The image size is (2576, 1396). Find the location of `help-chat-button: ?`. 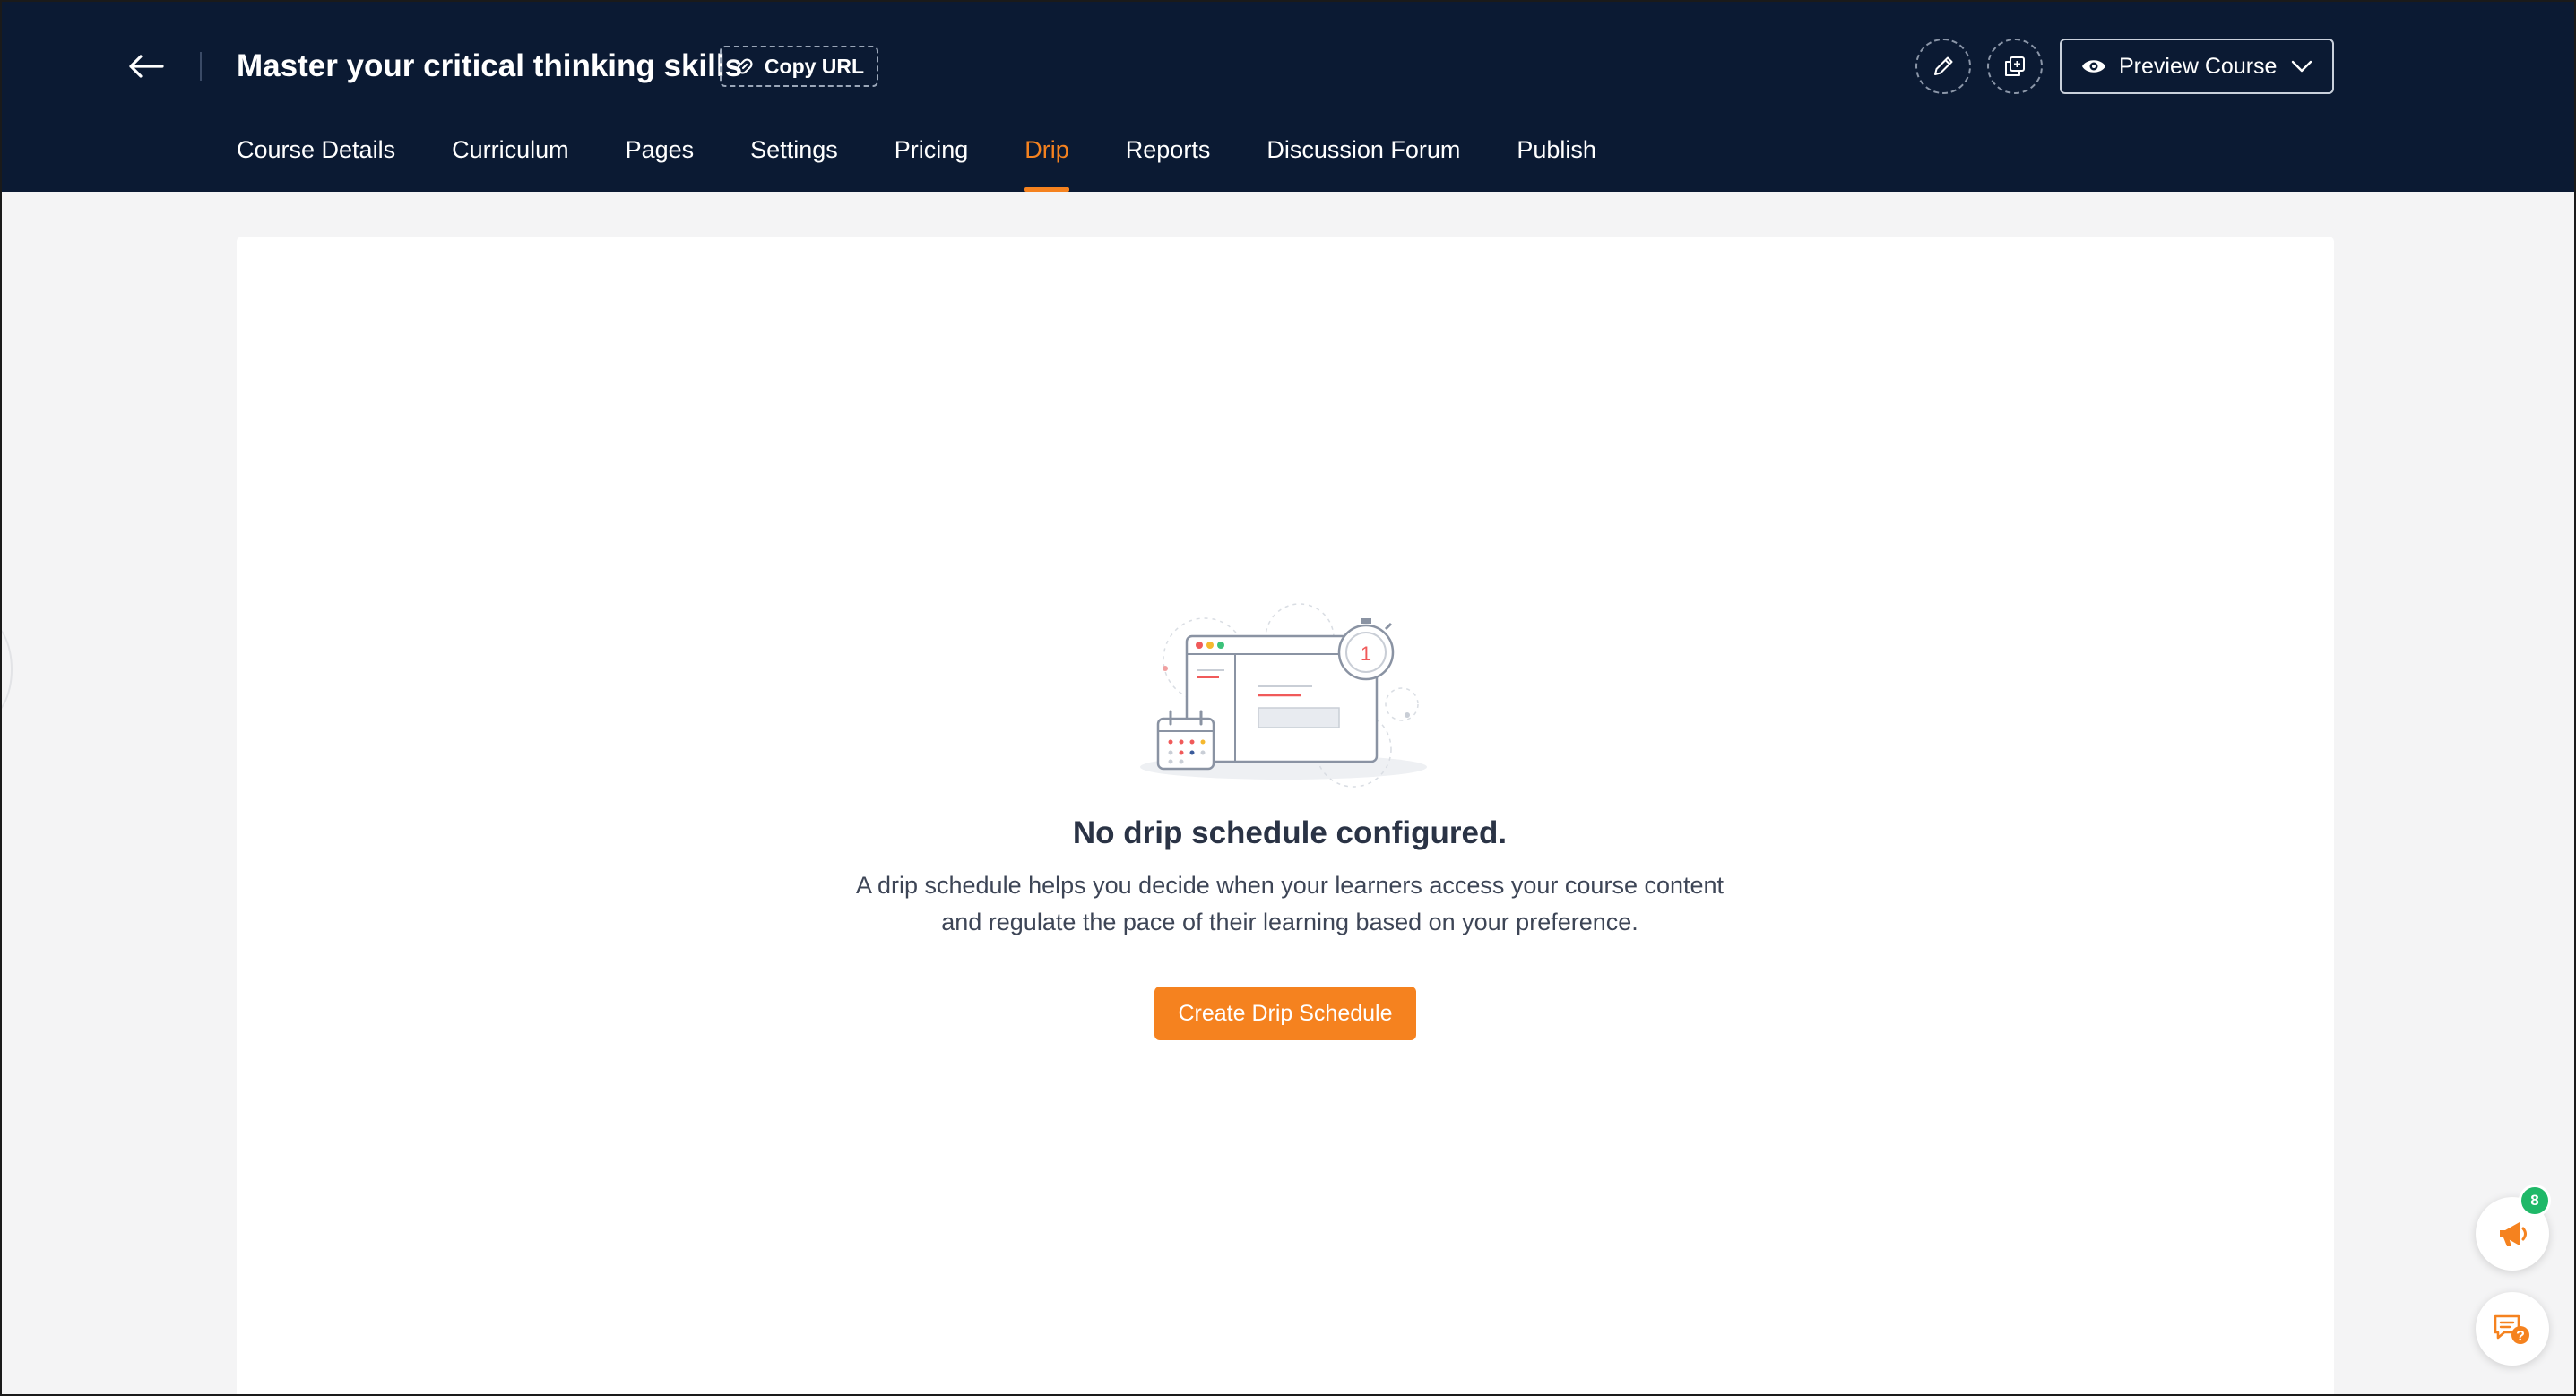

help-chat-button: ? is located at coordinates (2512, 1329).